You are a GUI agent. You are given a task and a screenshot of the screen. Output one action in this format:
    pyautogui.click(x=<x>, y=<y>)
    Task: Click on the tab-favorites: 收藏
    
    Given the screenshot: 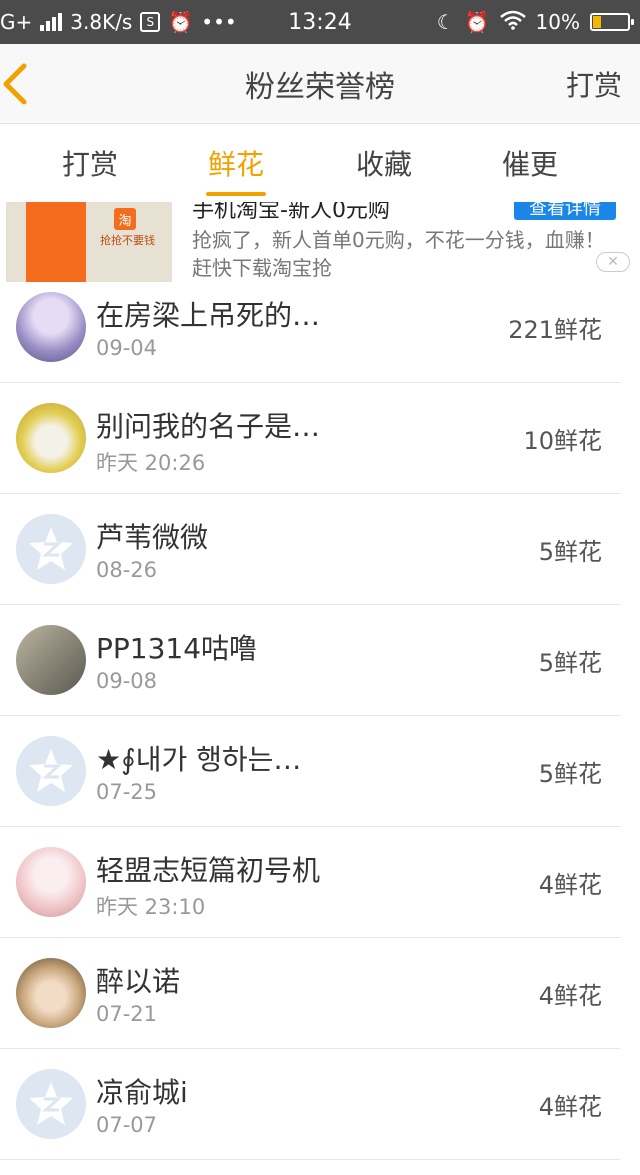 What is the action you would take?
    pyautogui.click(x=384, y=163)
    